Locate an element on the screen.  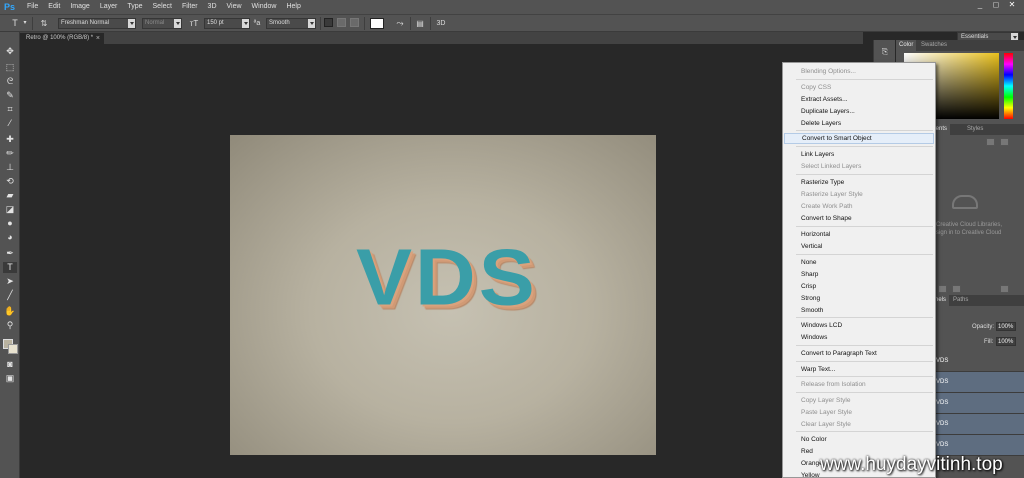
3d-icon: 3D is located at coordinates (441, 23).